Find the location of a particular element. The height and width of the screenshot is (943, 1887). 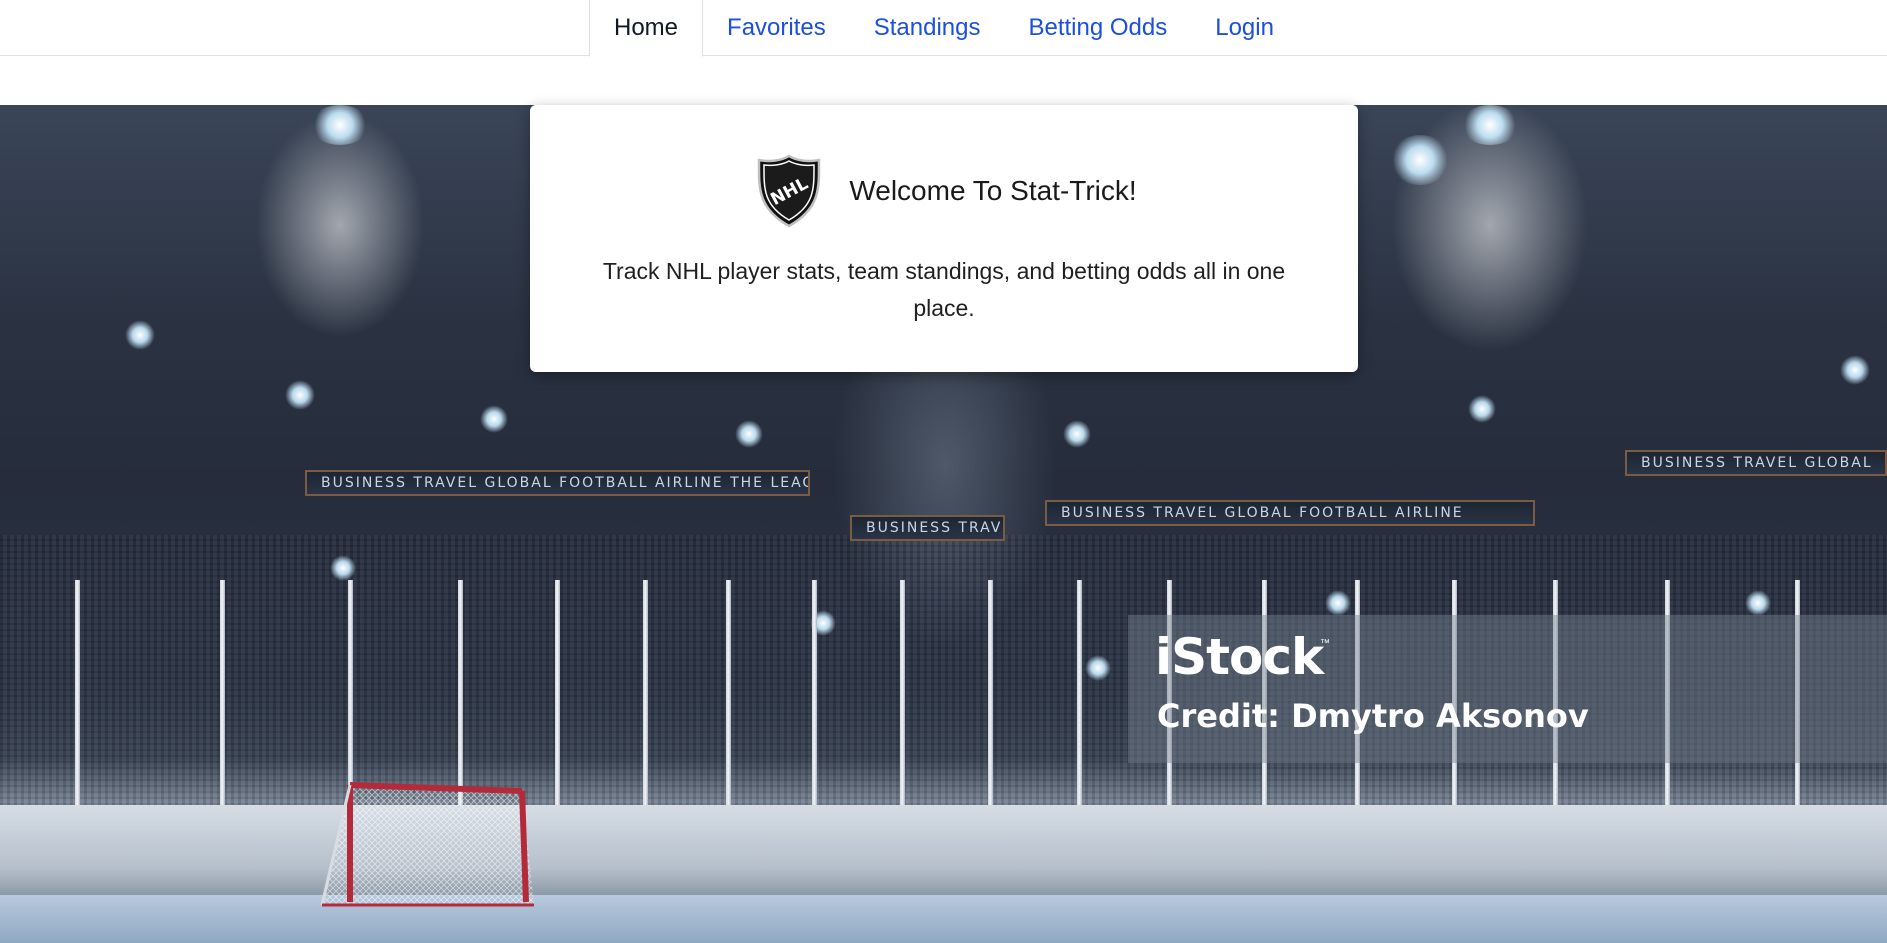

arena-banner: BUSINESS TRAVEL is located at coordinates (927, 528).